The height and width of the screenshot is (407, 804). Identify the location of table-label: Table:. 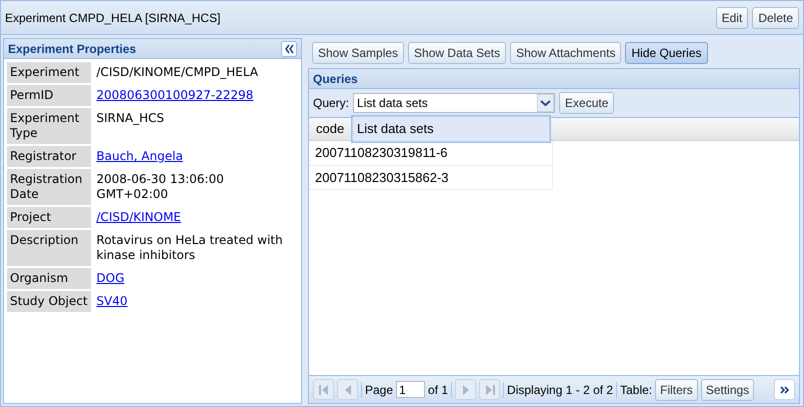
(636, 390).